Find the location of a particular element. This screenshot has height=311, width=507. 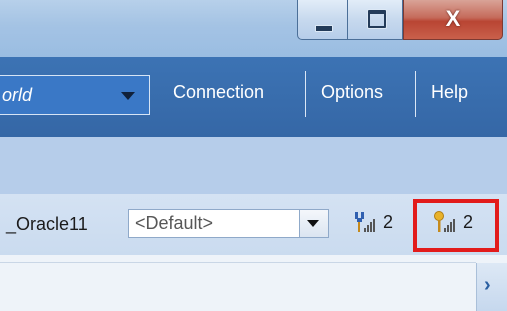

connection-count: 2 is located at coordinates (388, 222).